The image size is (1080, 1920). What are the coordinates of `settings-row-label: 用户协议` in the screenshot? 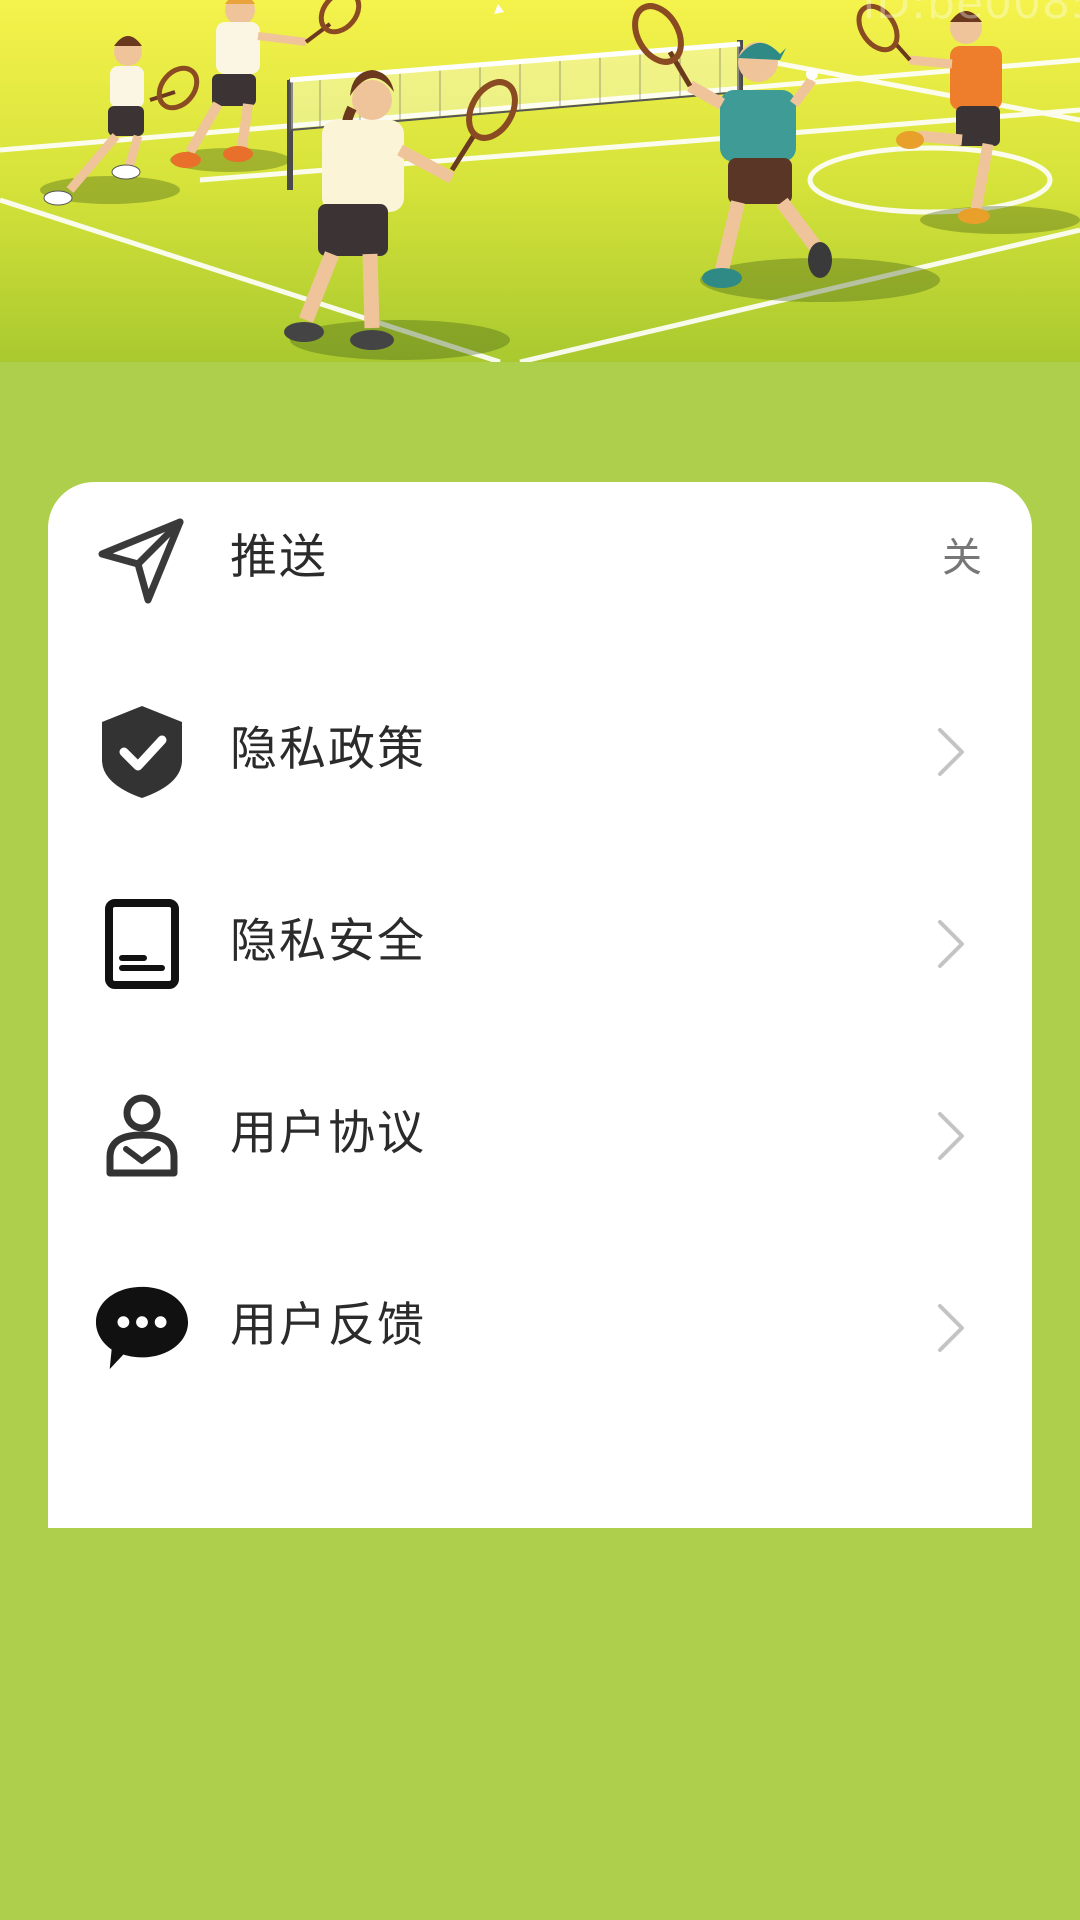 It's located at (328, 1133).